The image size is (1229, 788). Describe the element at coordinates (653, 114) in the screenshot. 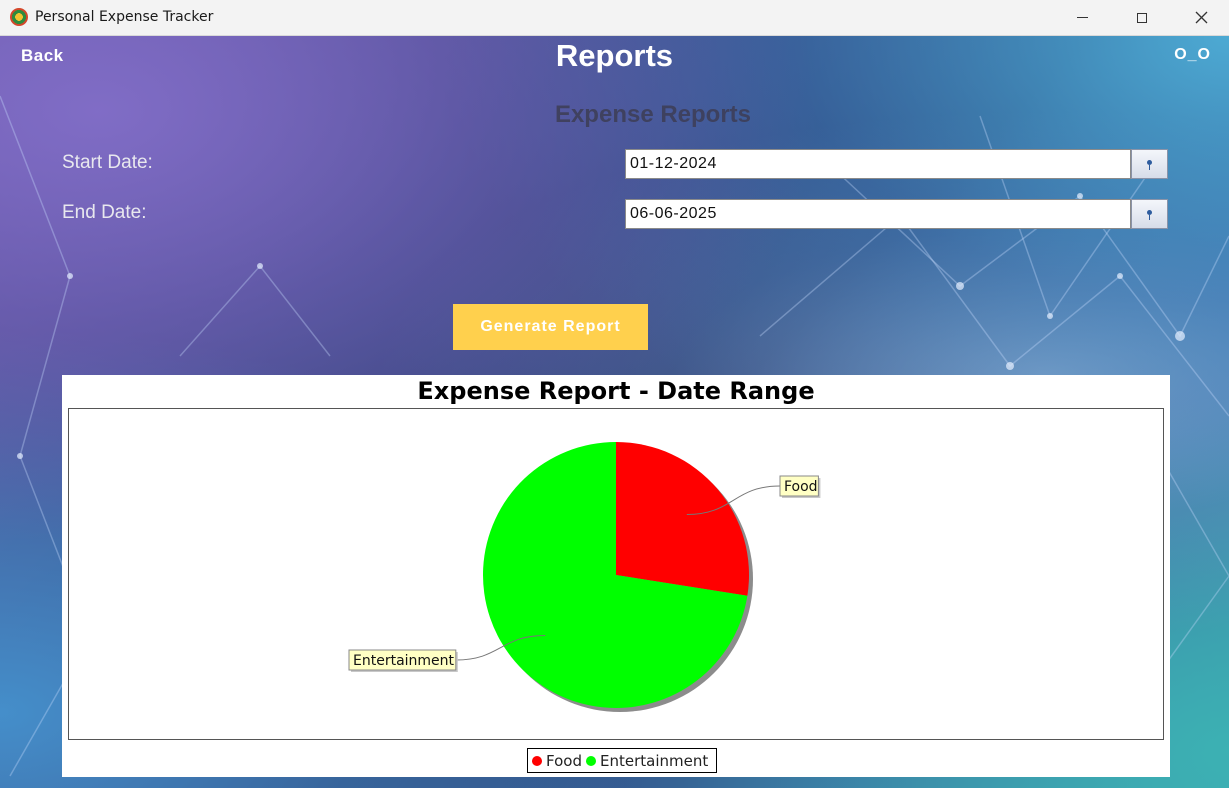

I see `section-title: Expense Reports` at that location.